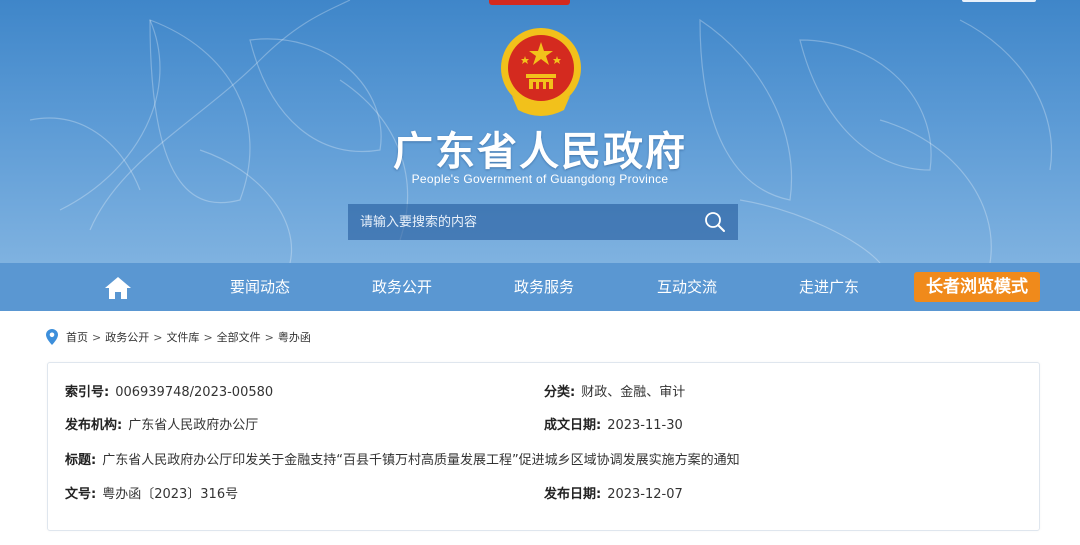 This screenshot has width=1080, height=545. I want to click on document-number-row: 文号: 粤办函〔2023〕316号, so click(151, 492).